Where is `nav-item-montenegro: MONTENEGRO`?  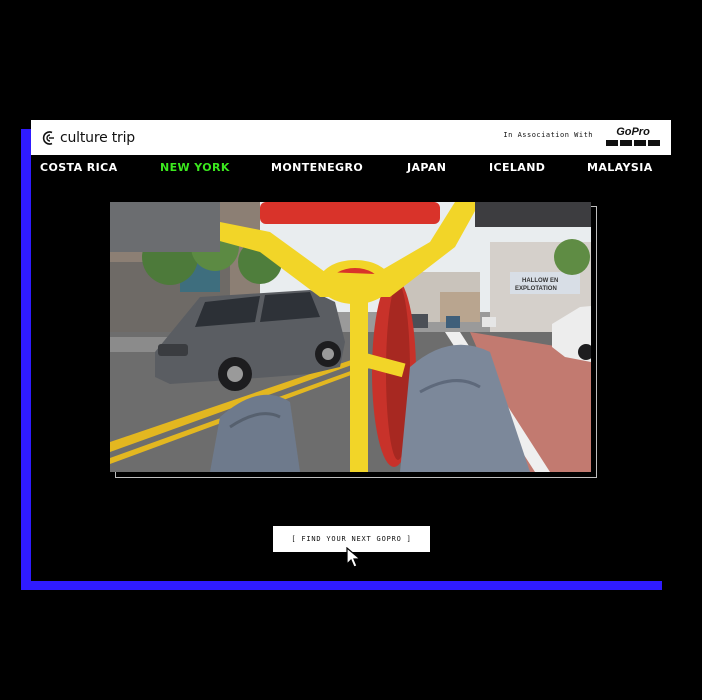
nav-item-montenegro: MONTENEGRO is located at coordinates (317, 167).